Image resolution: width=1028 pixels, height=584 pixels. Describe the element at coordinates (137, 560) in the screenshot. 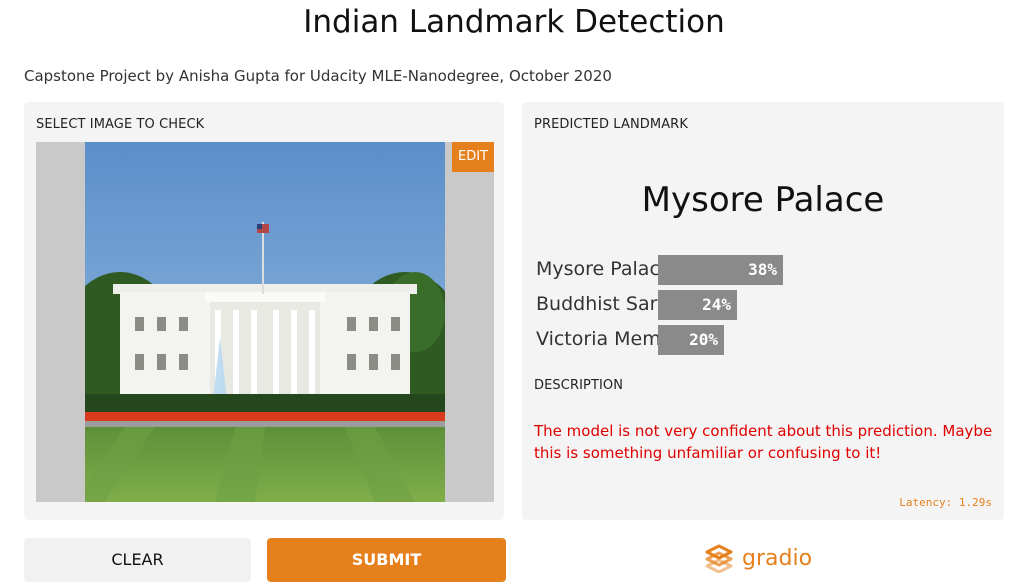

I see `clear-button: CLEAR` at that location.